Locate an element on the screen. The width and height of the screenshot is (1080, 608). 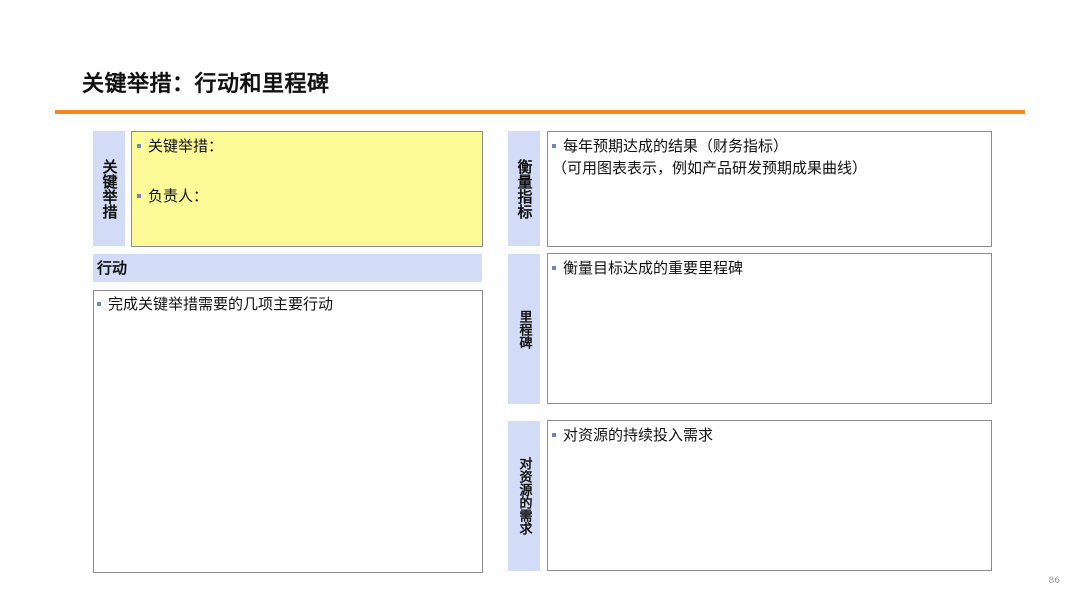
milestones-label: 里程碑 is located at coordinates (524, 329).